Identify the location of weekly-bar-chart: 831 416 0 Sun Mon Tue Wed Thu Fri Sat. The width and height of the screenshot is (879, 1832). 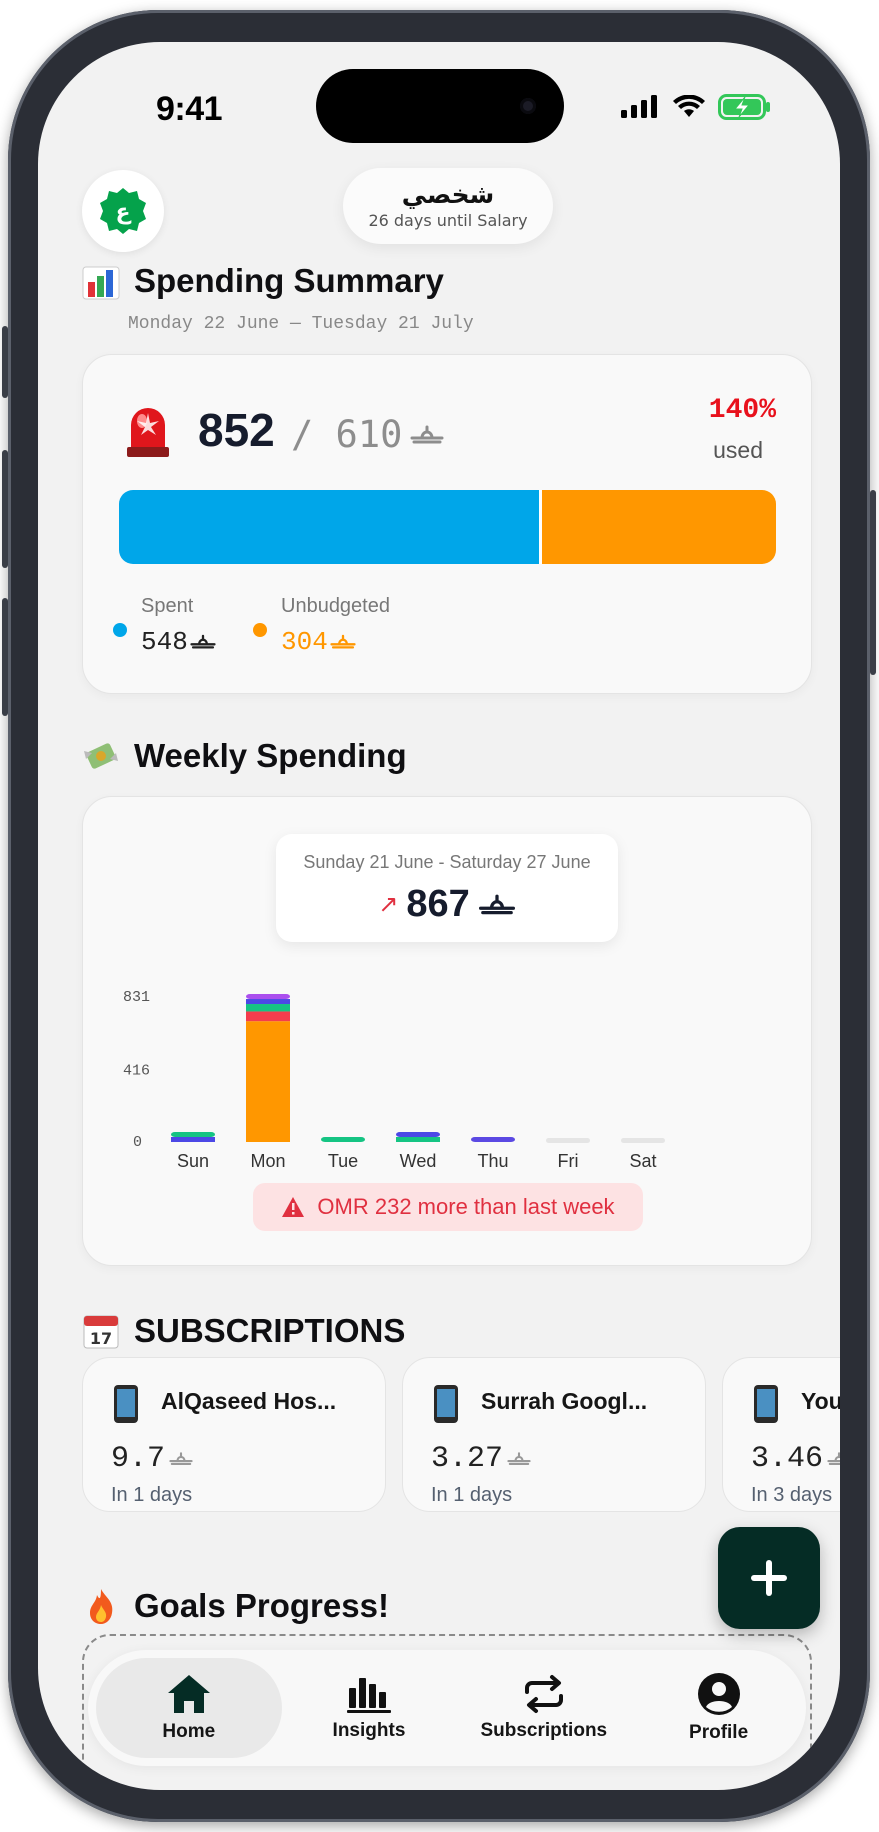
(458, 1067).